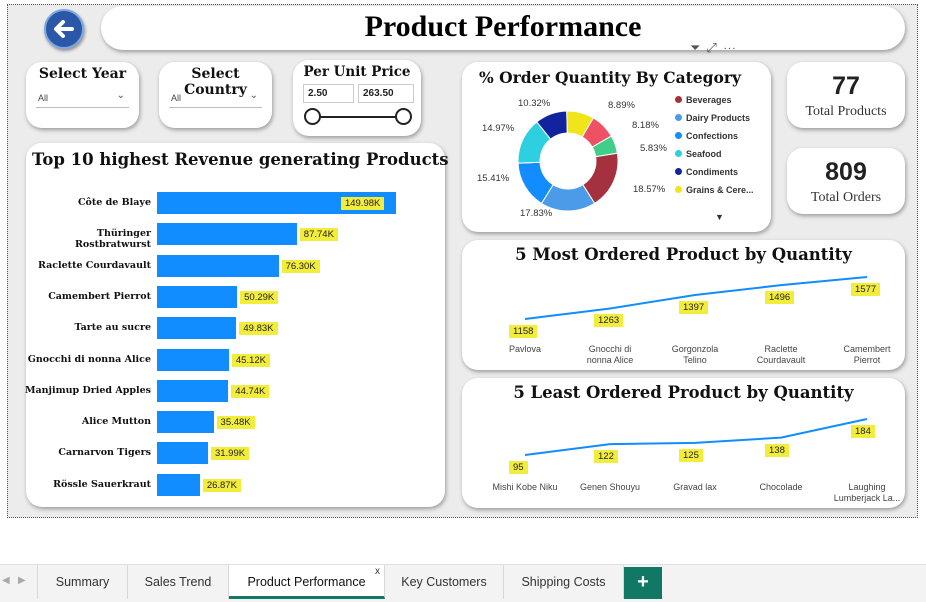 The height and width of the screenshot is (602, 926). What do you see at coordinates (866, 289) in the screenshot?
I see `line-data-label: 1577` at bounding box center [866, 289].